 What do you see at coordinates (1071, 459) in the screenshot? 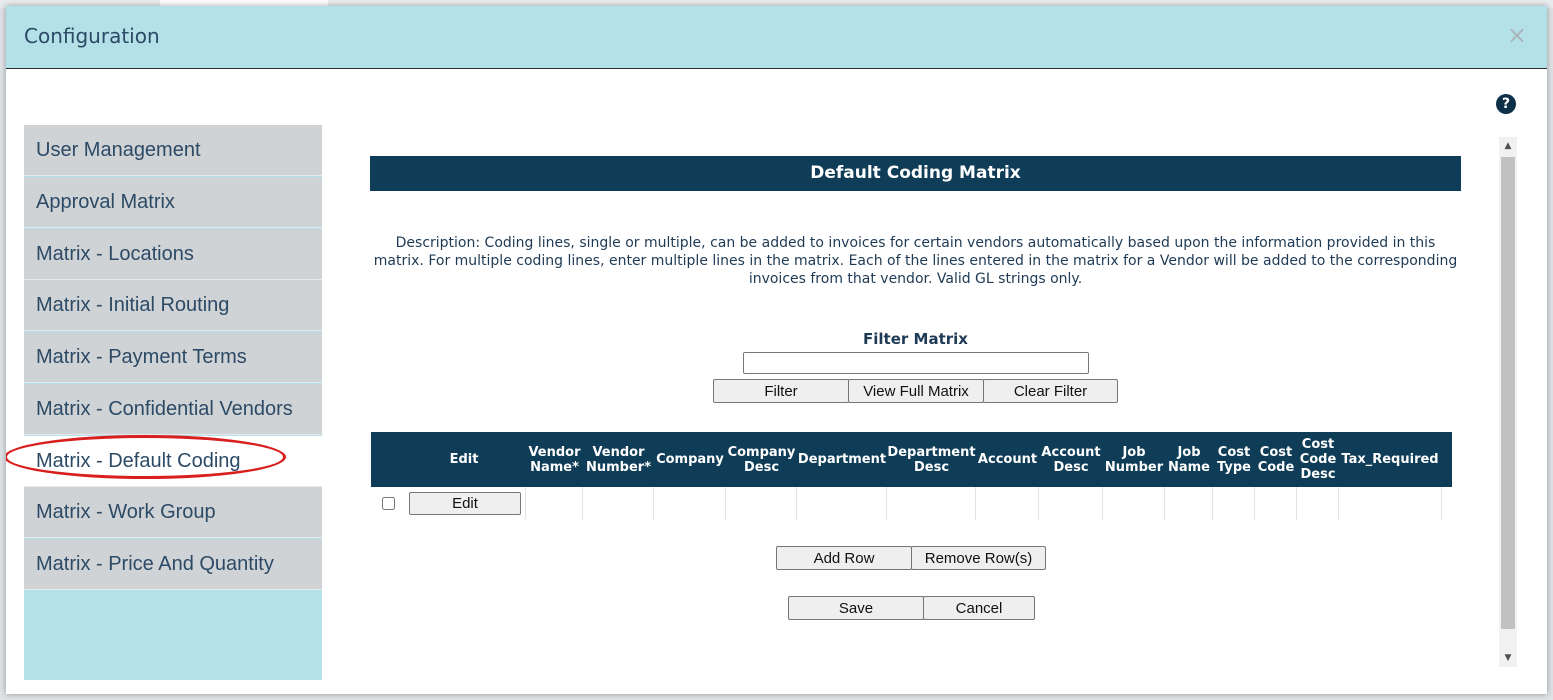
I see `column-header-account-desc: Account Desc` at bounding box center [1071, 459].